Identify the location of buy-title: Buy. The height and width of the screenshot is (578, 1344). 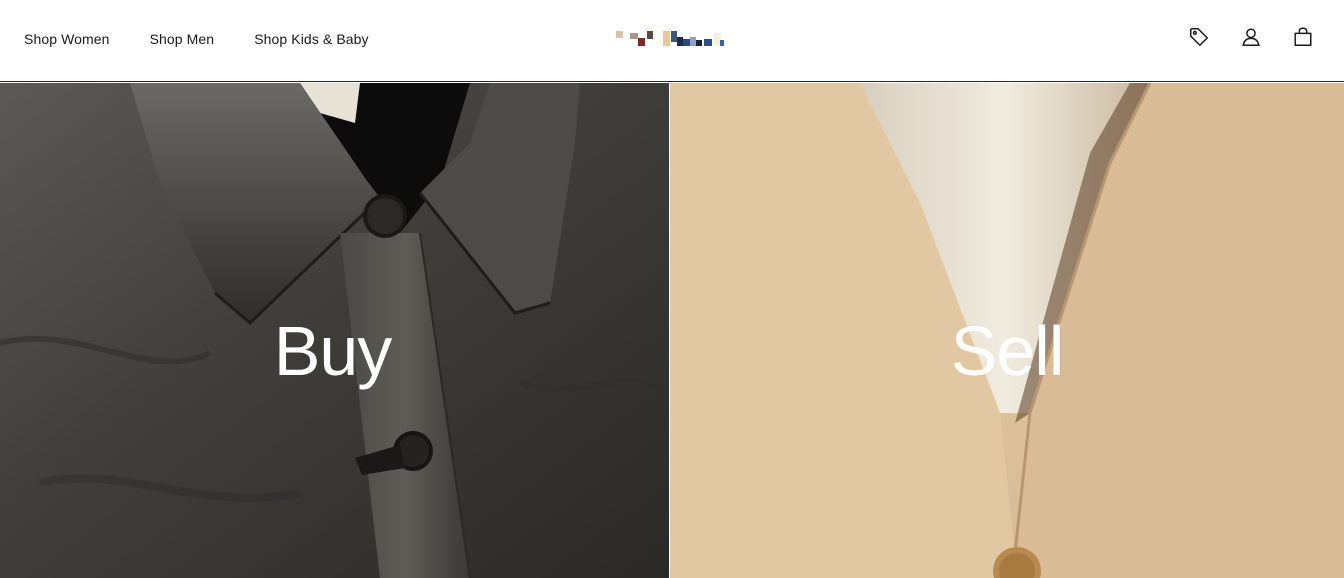
(333, 351).